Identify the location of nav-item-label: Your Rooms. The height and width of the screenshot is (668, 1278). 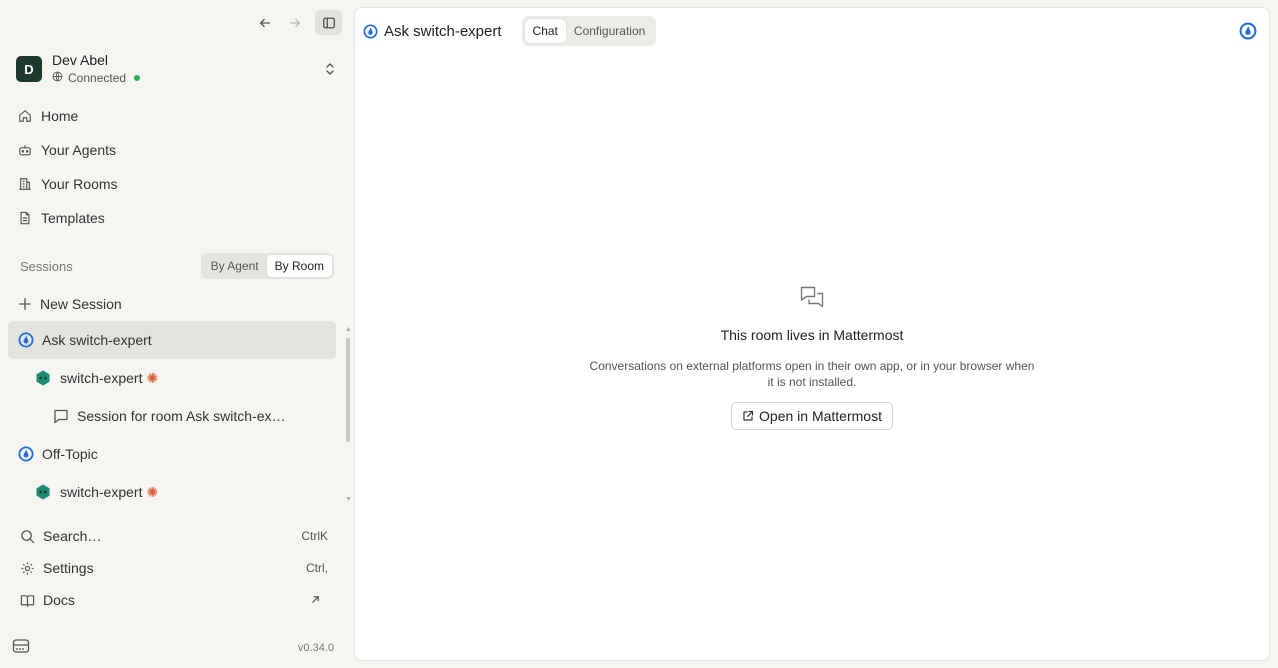
(79, 184).